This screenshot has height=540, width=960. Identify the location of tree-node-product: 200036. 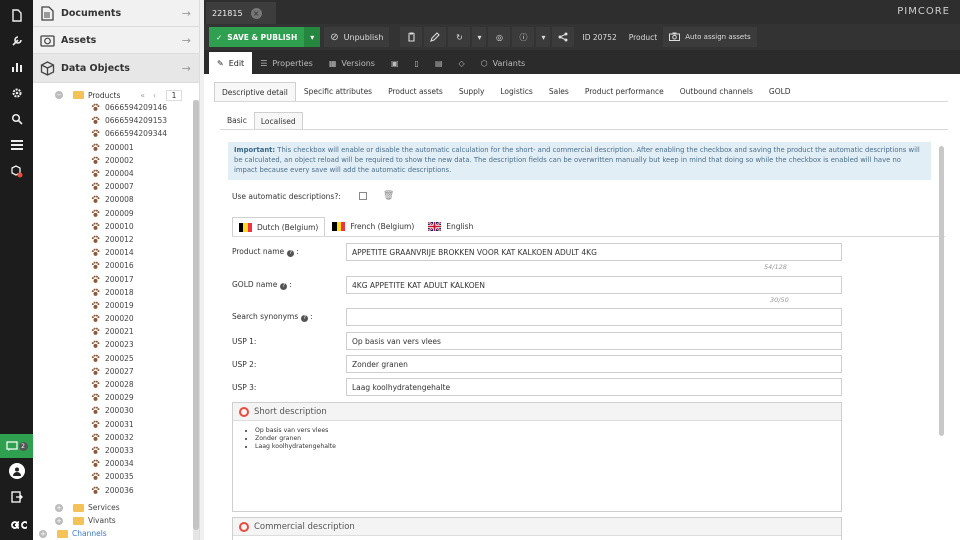
(113, 489).